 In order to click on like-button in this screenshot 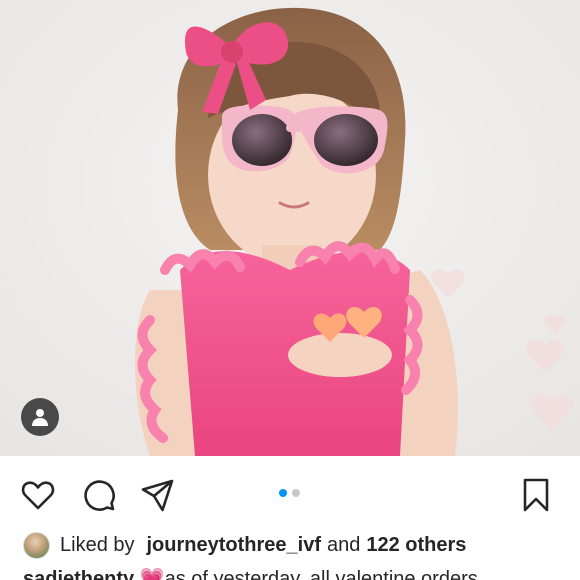, I will do `click(38, 495)`.